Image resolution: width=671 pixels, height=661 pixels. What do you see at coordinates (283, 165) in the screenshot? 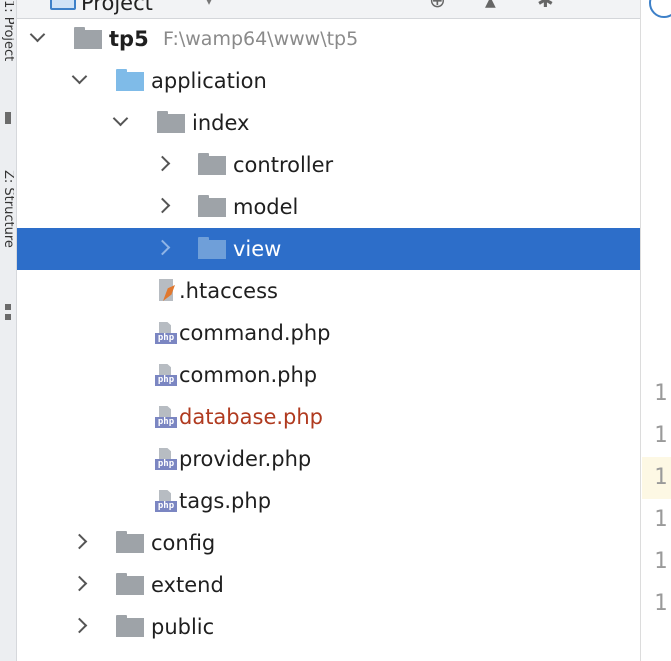
I see `tree-item-label: controller` at bounding box center [283, 165].